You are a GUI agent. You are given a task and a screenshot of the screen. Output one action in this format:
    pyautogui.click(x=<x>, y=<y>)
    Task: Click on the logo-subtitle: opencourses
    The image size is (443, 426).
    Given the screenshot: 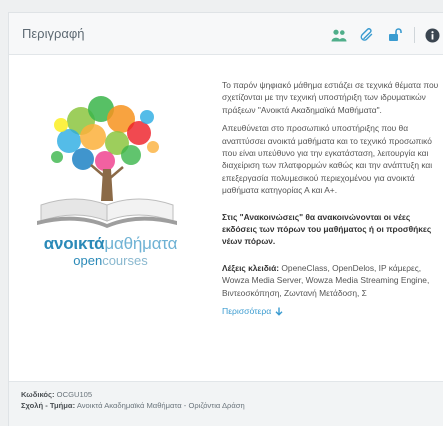 What is the action you would take?
    pyautogui.click(x=110, y=260)
    